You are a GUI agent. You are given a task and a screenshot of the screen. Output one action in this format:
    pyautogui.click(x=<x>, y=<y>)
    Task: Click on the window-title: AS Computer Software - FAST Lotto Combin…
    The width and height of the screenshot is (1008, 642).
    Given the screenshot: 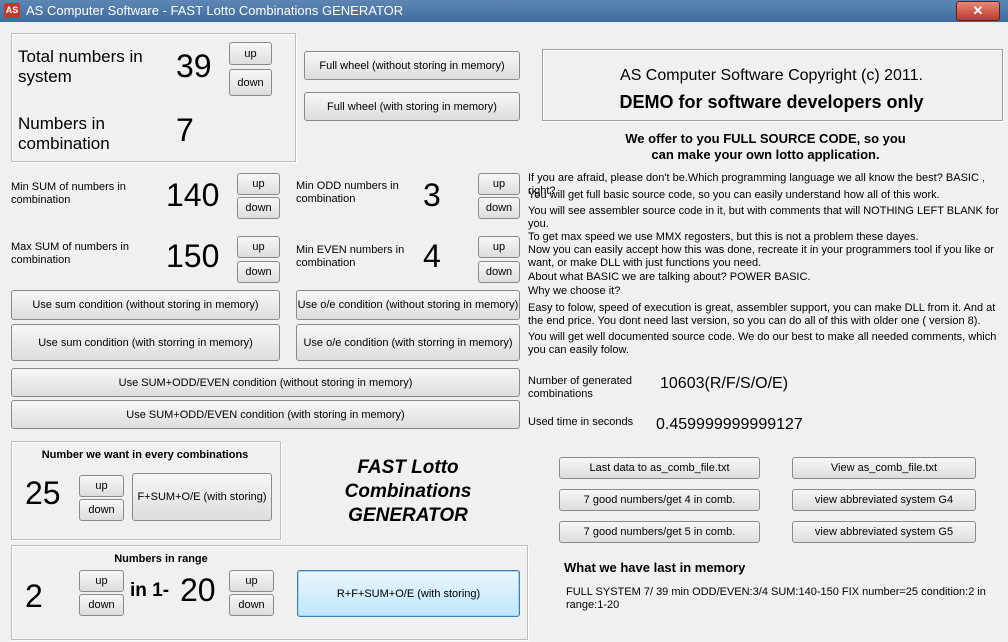 What is the action you would take?
    pyautogui.click(x=215, y=10)
    